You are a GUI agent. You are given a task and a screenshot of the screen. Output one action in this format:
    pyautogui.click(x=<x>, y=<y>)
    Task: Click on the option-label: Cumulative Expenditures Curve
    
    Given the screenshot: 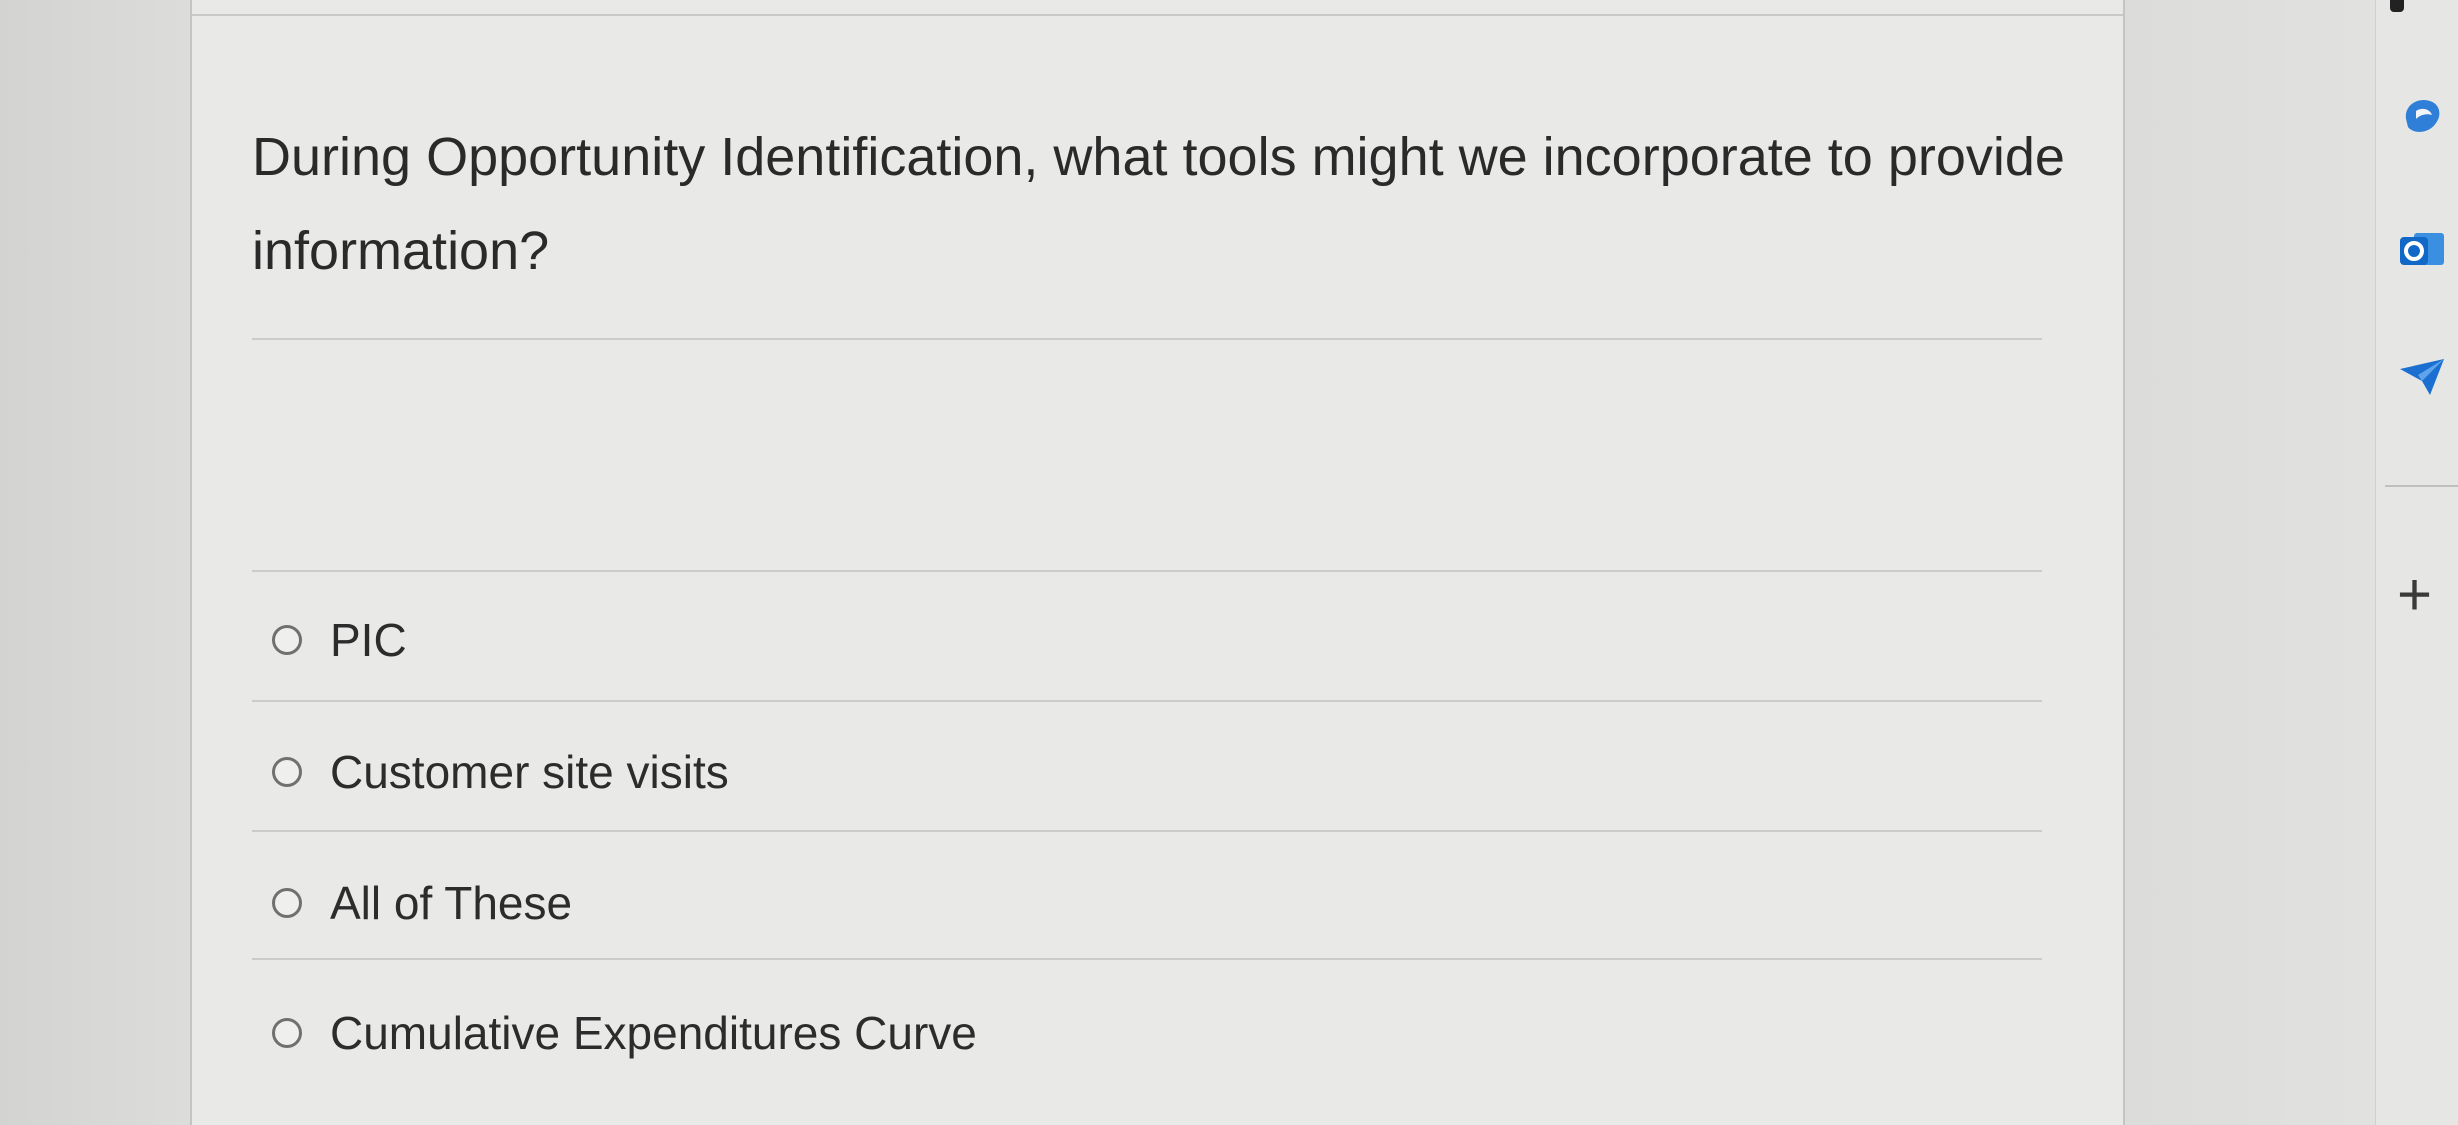 What is the action you would take?
    pyautogui.click(x=653, y=1033)
    